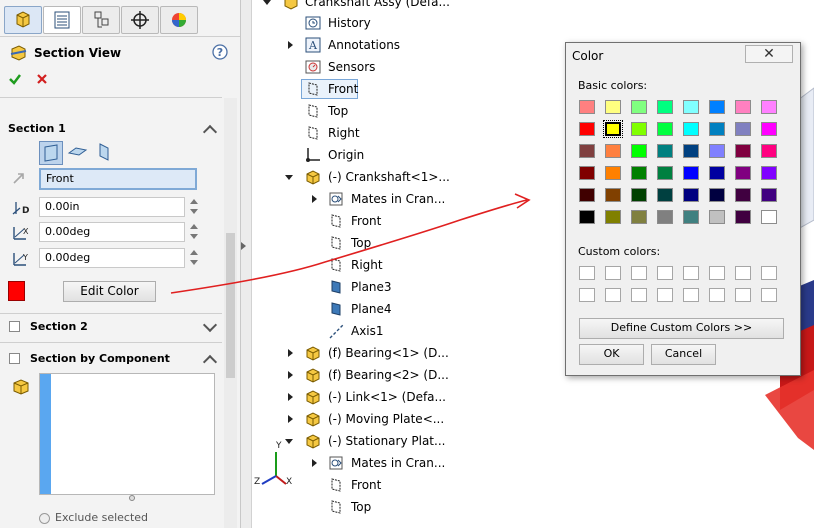  What do you see at coordinates (78, 153) in the screenshot?
I see `top-plane-button` at bounding box center [78, 153].